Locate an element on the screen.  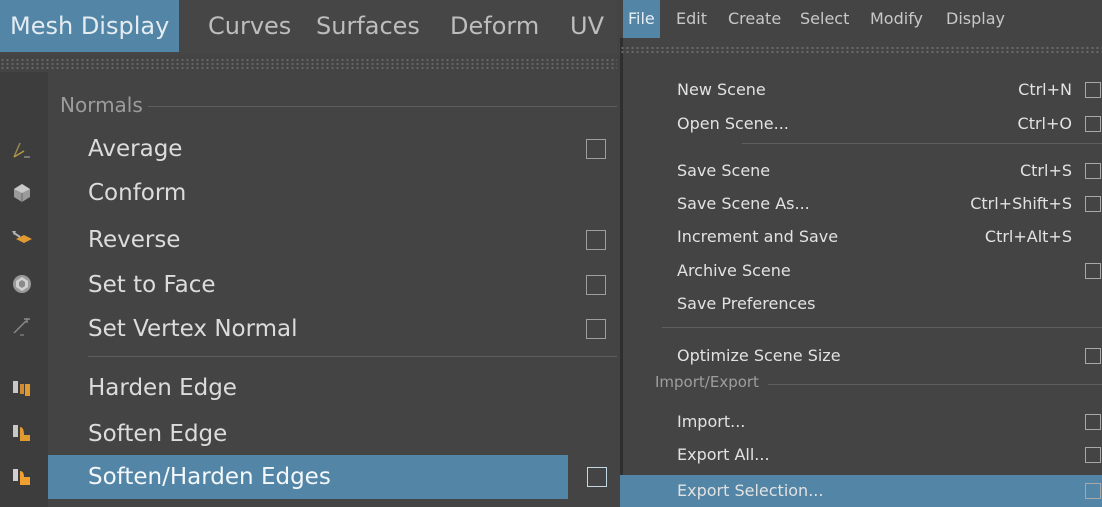
menu-item-label: Archive Scene is located at coordinates (734, 270).